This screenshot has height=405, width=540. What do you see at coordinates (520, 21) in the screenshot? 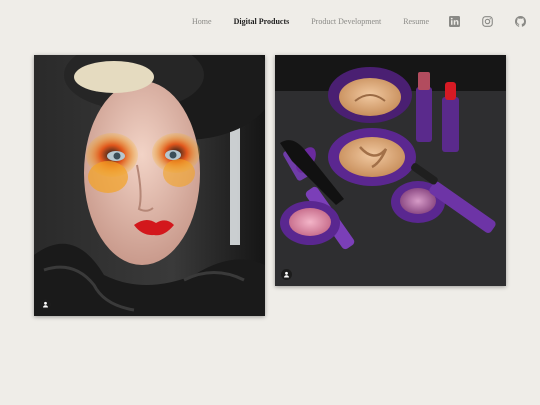
I see `github-icon` at bounding box center [520, 21].